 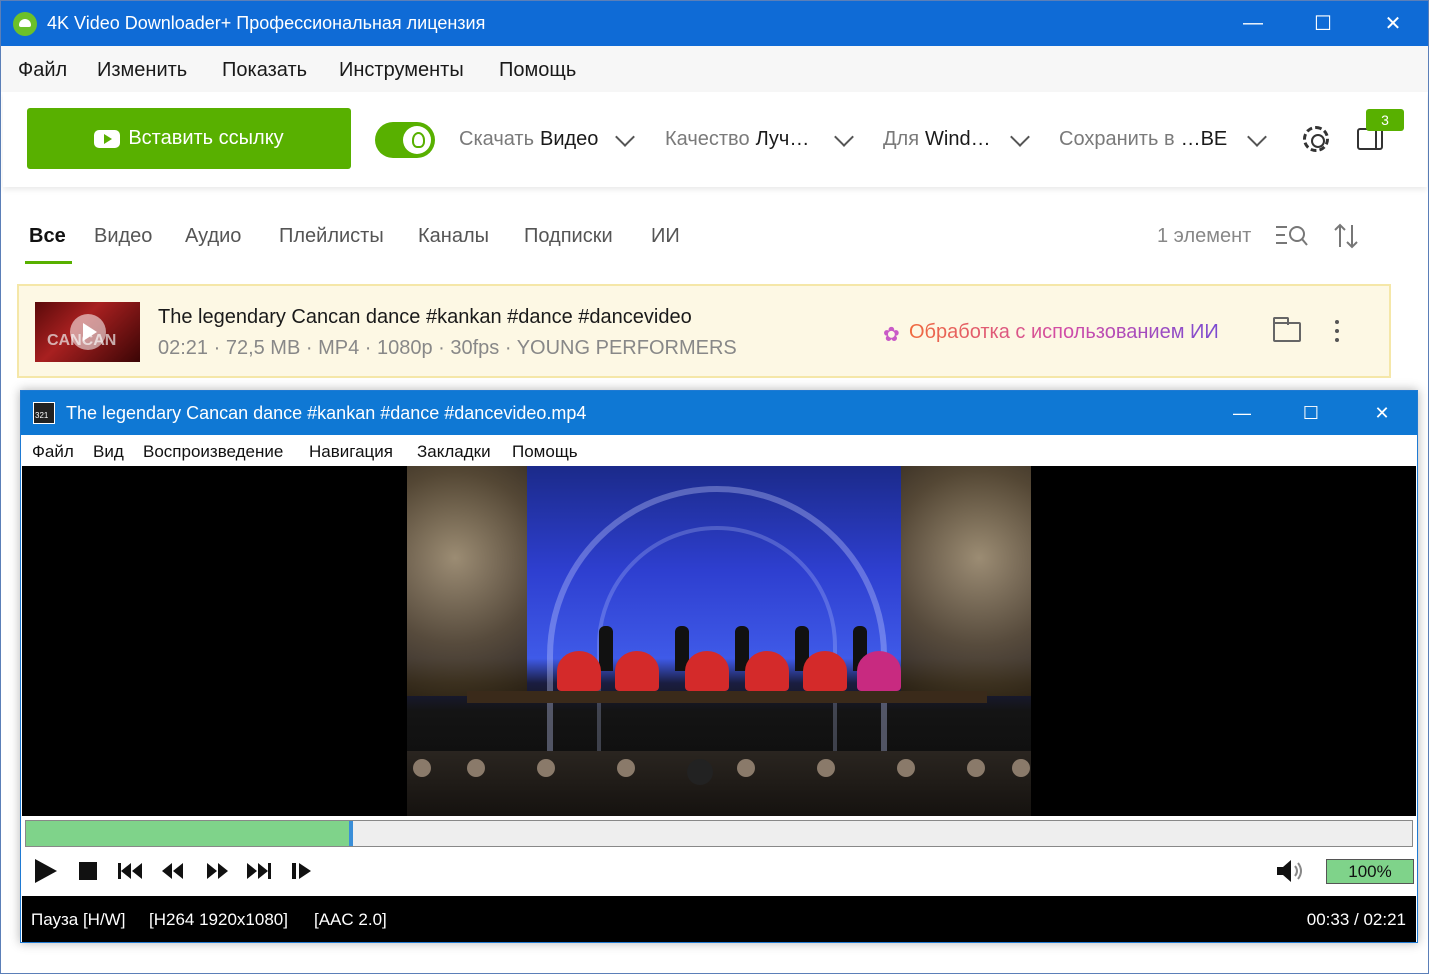 I want to click on video-thumbnail: CANCAN, so click(x=87, y=332).